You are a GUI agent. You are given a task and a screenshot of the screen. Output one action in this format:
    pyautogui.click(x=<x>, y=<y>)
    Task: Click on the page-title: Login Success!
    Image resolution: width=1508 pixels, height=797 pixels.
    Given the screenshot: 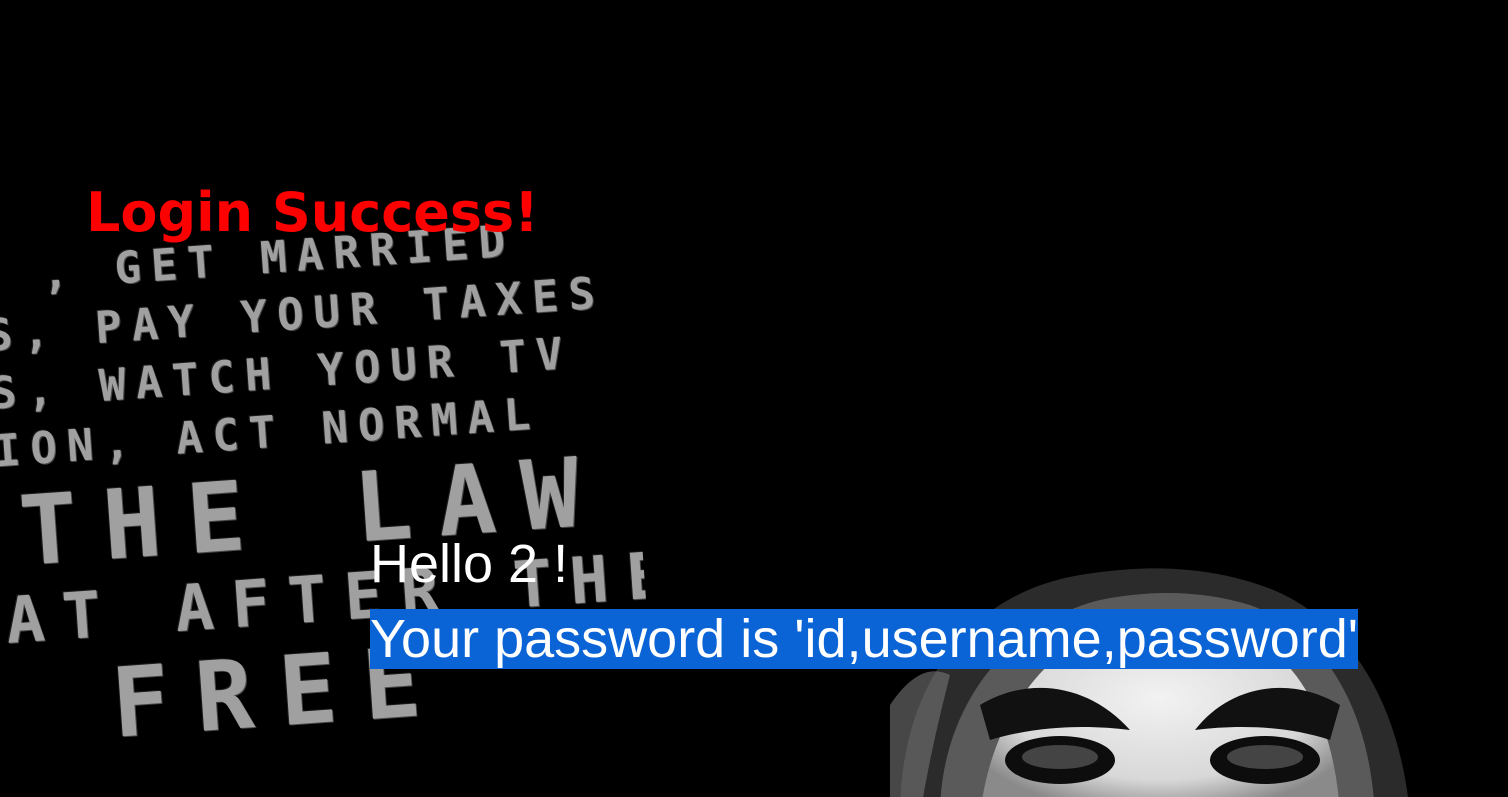 What is the action you would take?
    pyautogui.click(x=312, y=212)
    